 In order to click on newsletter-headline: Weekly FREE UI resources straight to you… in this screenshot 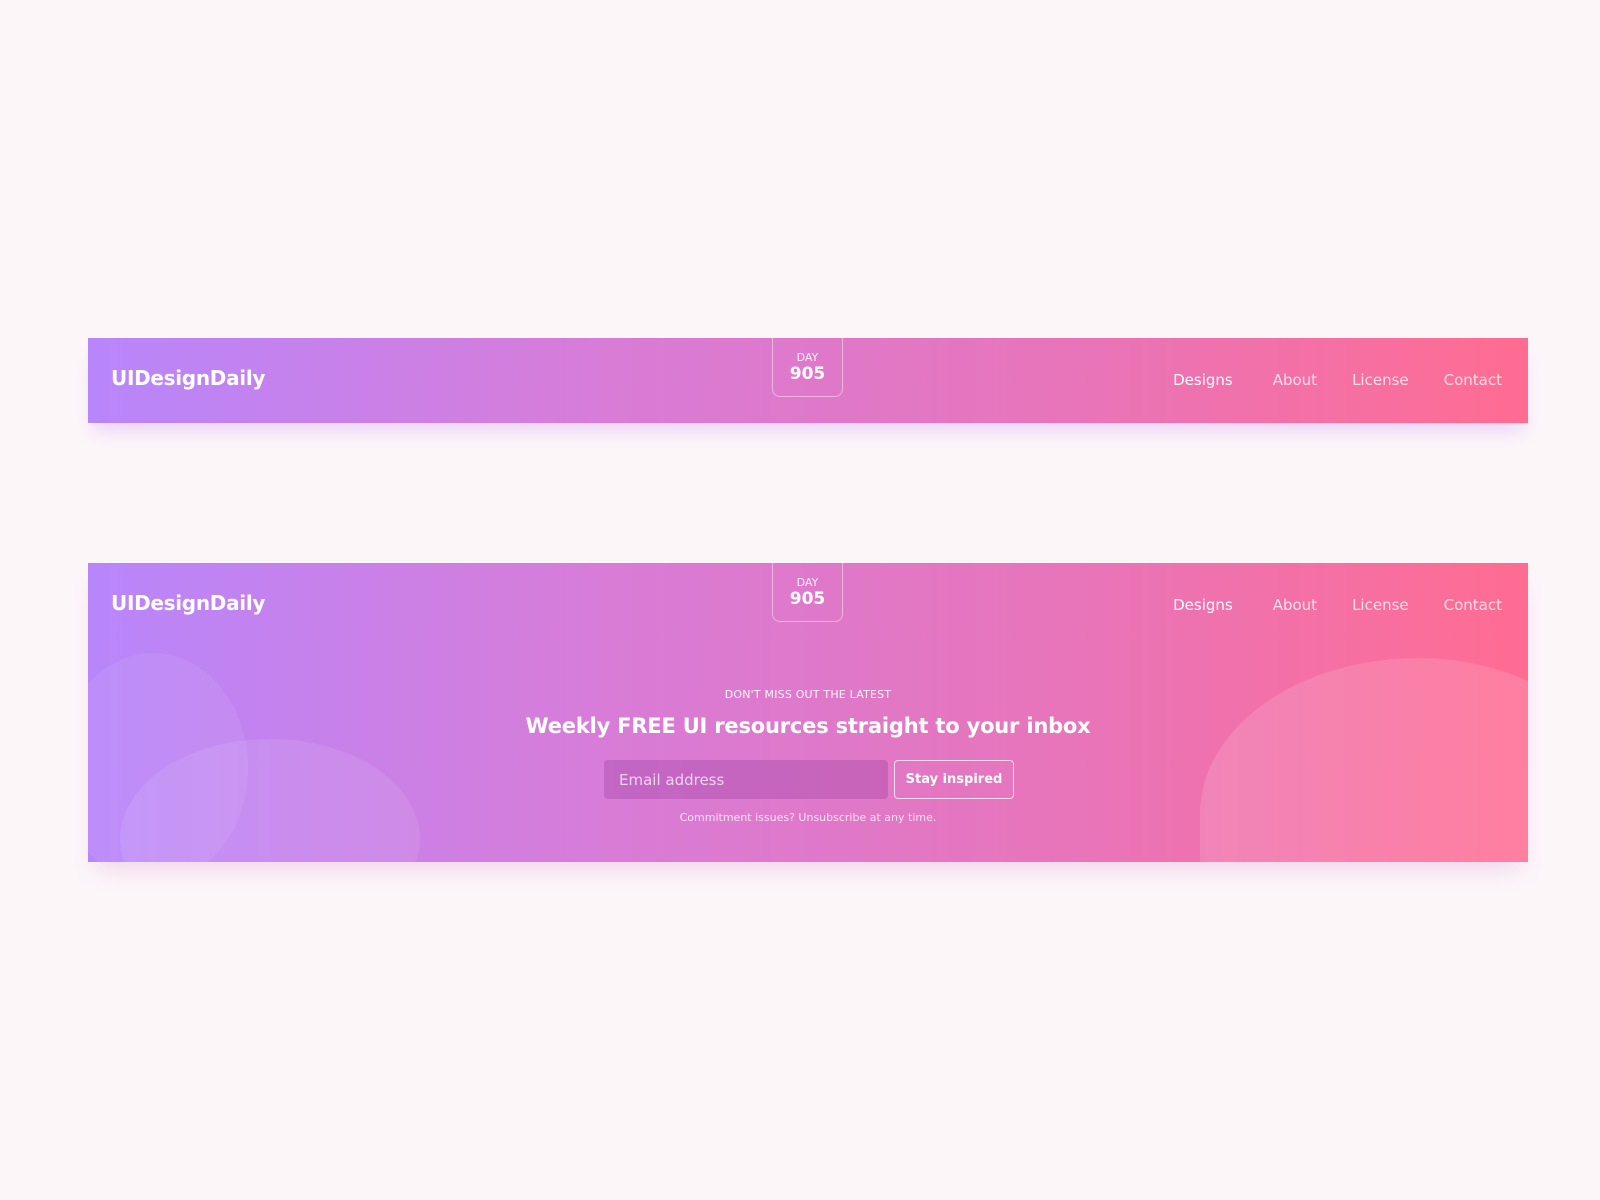, I will do `click(808, 726)`.